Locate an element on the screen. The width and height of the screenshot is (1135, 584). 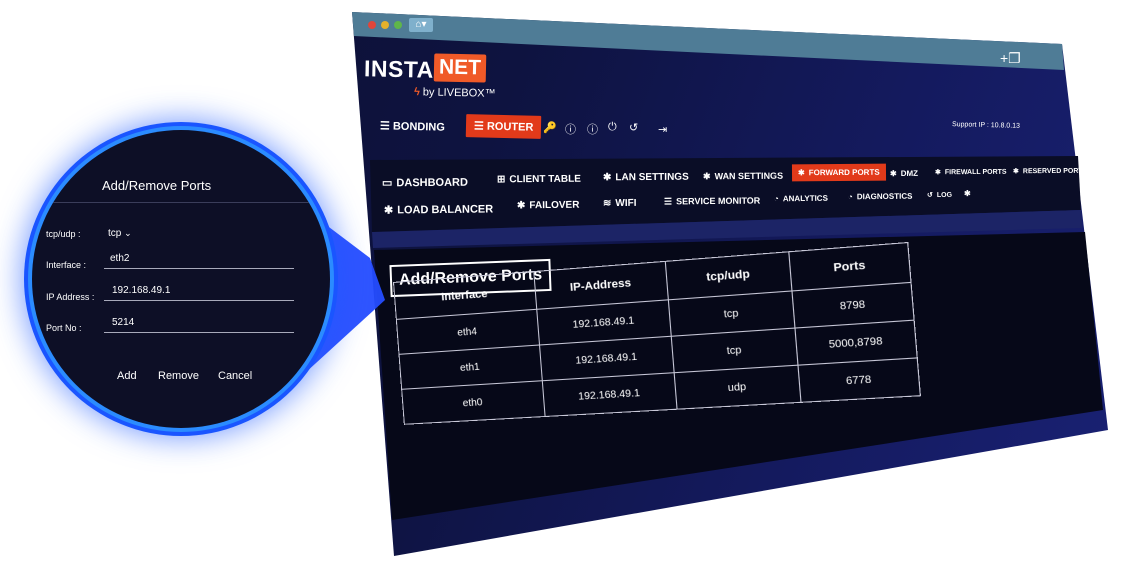
new-window-icon: +❐ is located at coordinates (1010, 58).